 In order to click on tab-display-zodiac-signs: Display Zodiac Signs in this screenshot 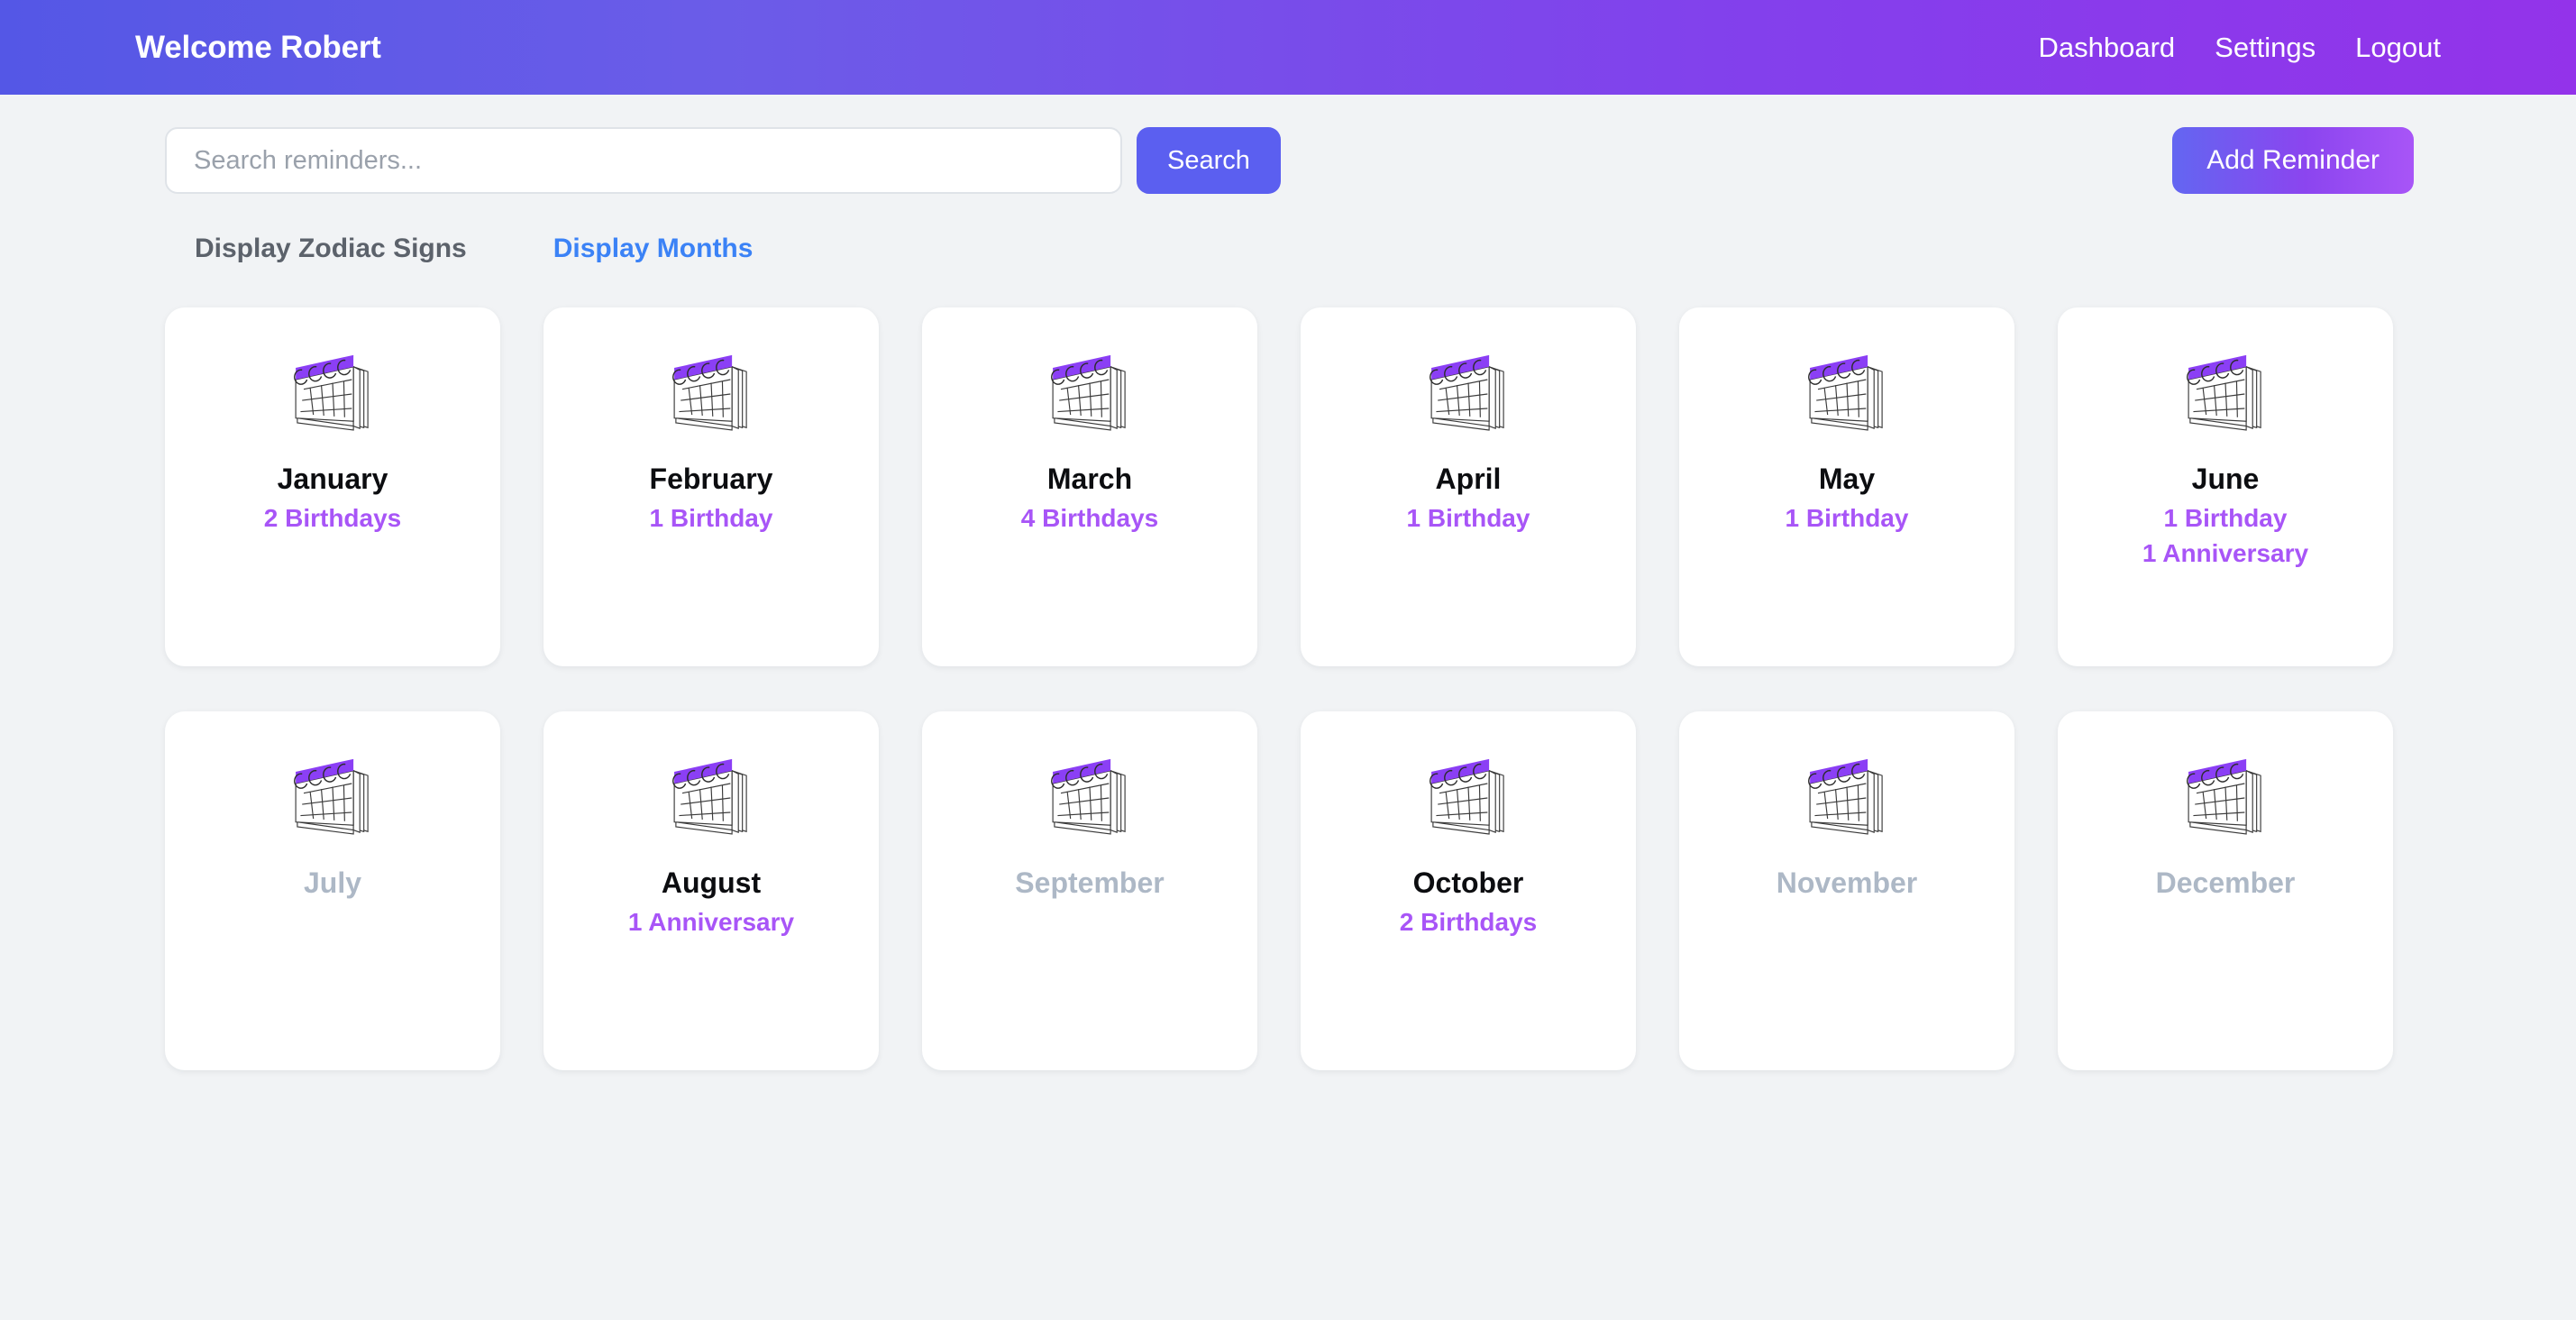, I will do `click(331, 249)`.